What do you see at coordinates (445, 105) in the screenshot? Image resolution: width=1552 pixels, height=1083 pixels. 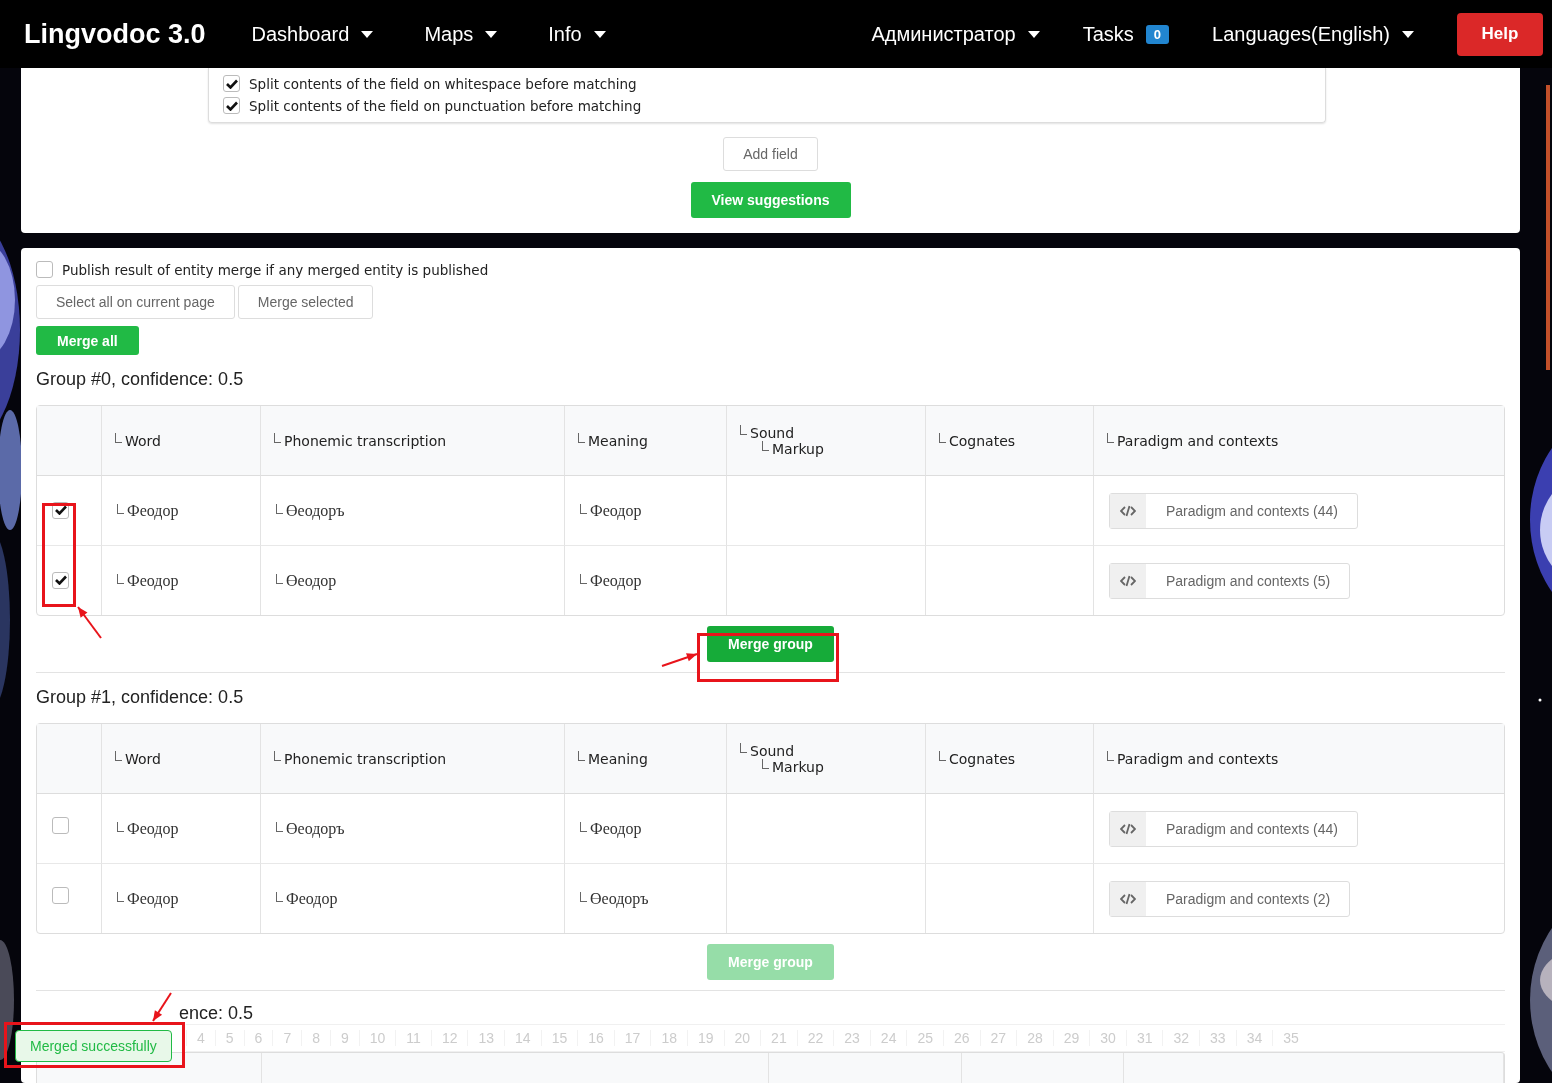 I see `option-label: Split contents of the field on punctuation before matching` at bounding box center [445, 105].